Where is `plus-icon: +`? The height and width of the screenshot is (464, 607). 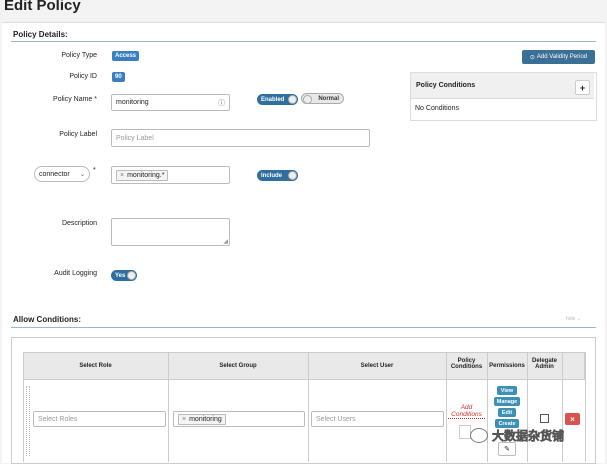 plus-icon: + is located at coordinates (582, 87).